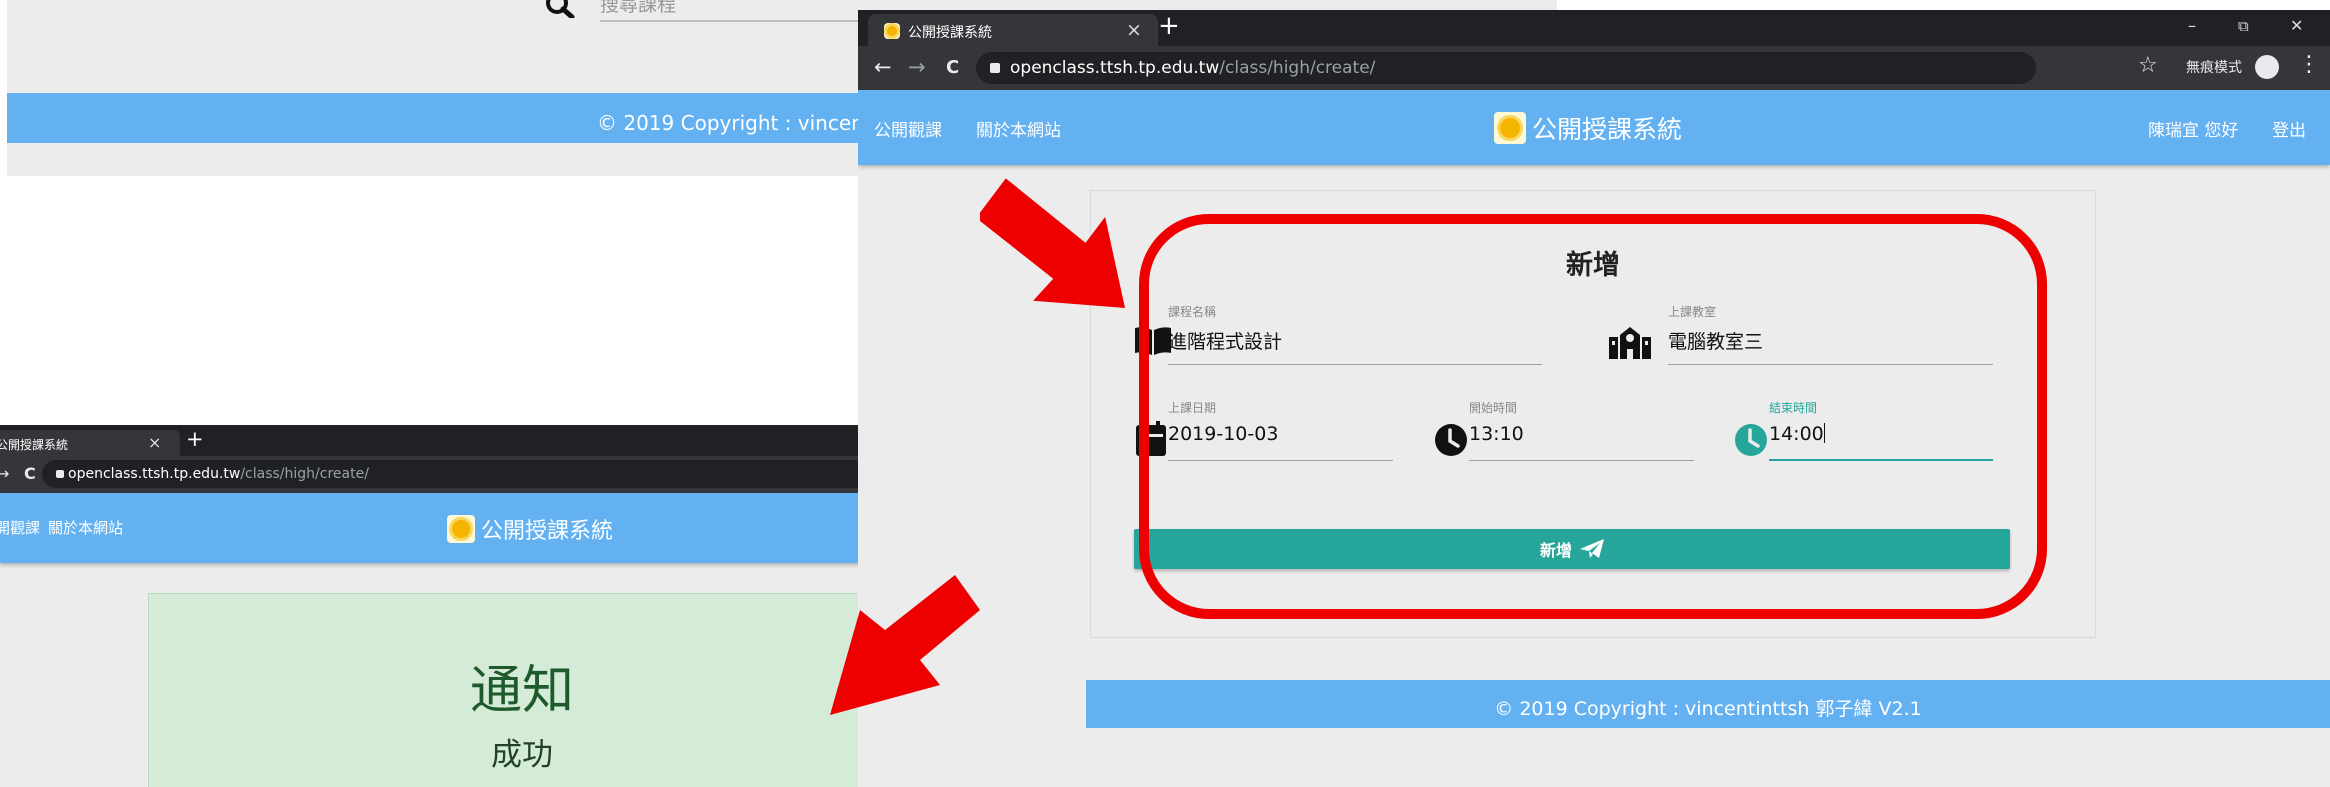 The image size is (2330, 787). Describe the element at coordinates (2309, 64) in the screenshot. I see `browser-menu-icon: ⋮` at that location.